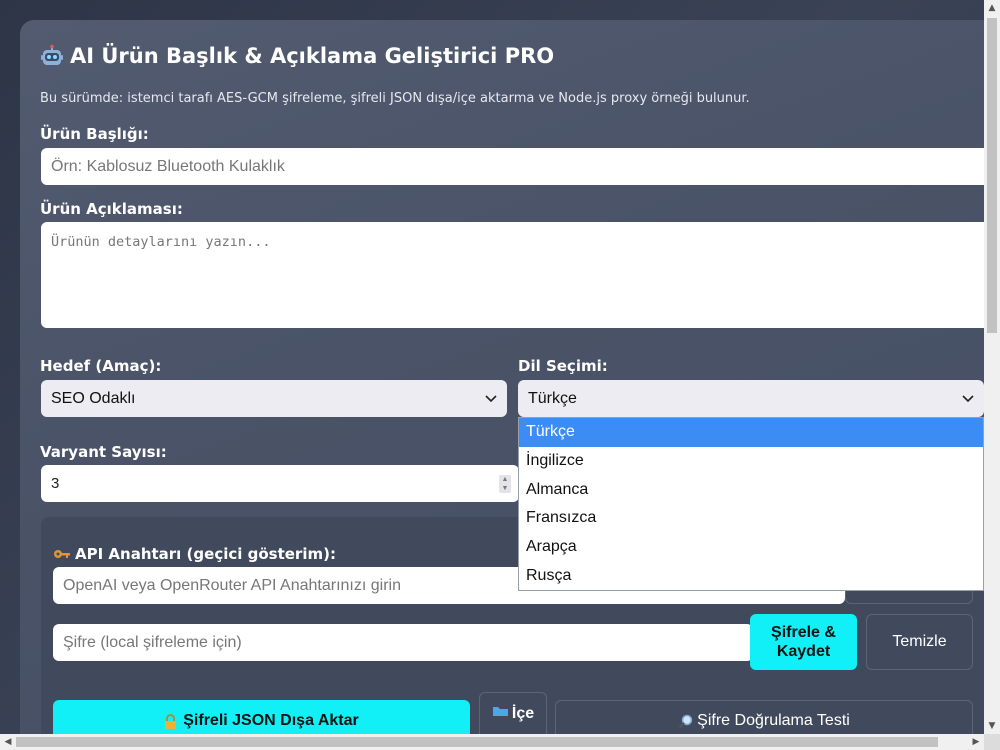 Image resolution: width=1000 pixels, height=750 pixels. I want to click on goal-label: Hedef (Amaç):, so click(101, 366).